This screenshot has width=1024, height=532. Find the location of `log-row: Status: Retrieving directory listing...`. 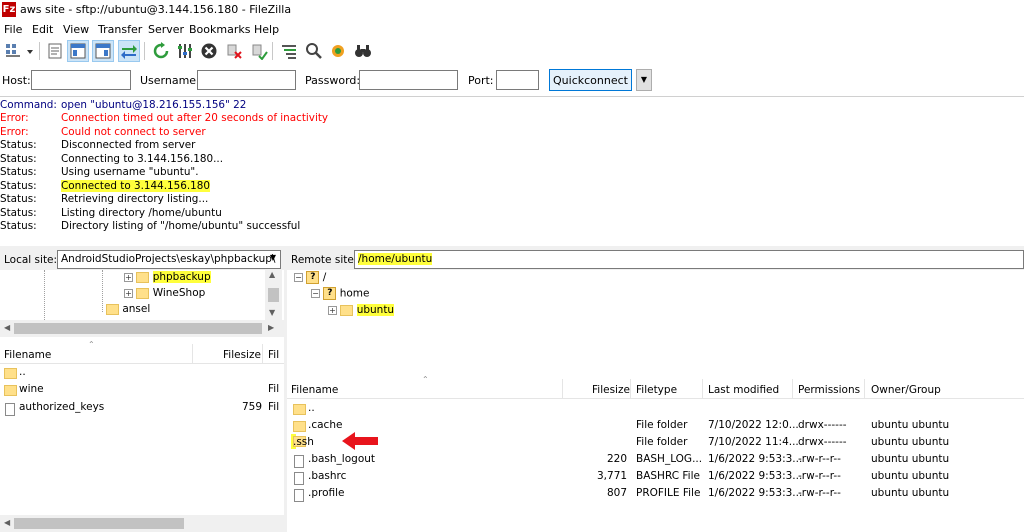

log-row: Status: Retrieving directory listing... is located at coordinates (104, 199).